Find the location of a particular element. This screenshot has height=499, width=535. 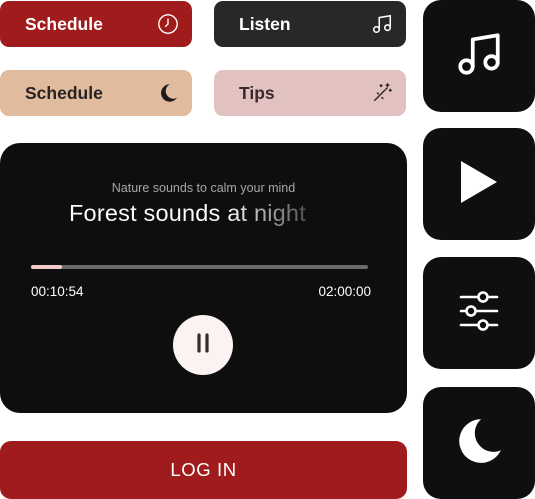

player-title-marquee: Forest sounds at night is located at coordinates (195, 217).